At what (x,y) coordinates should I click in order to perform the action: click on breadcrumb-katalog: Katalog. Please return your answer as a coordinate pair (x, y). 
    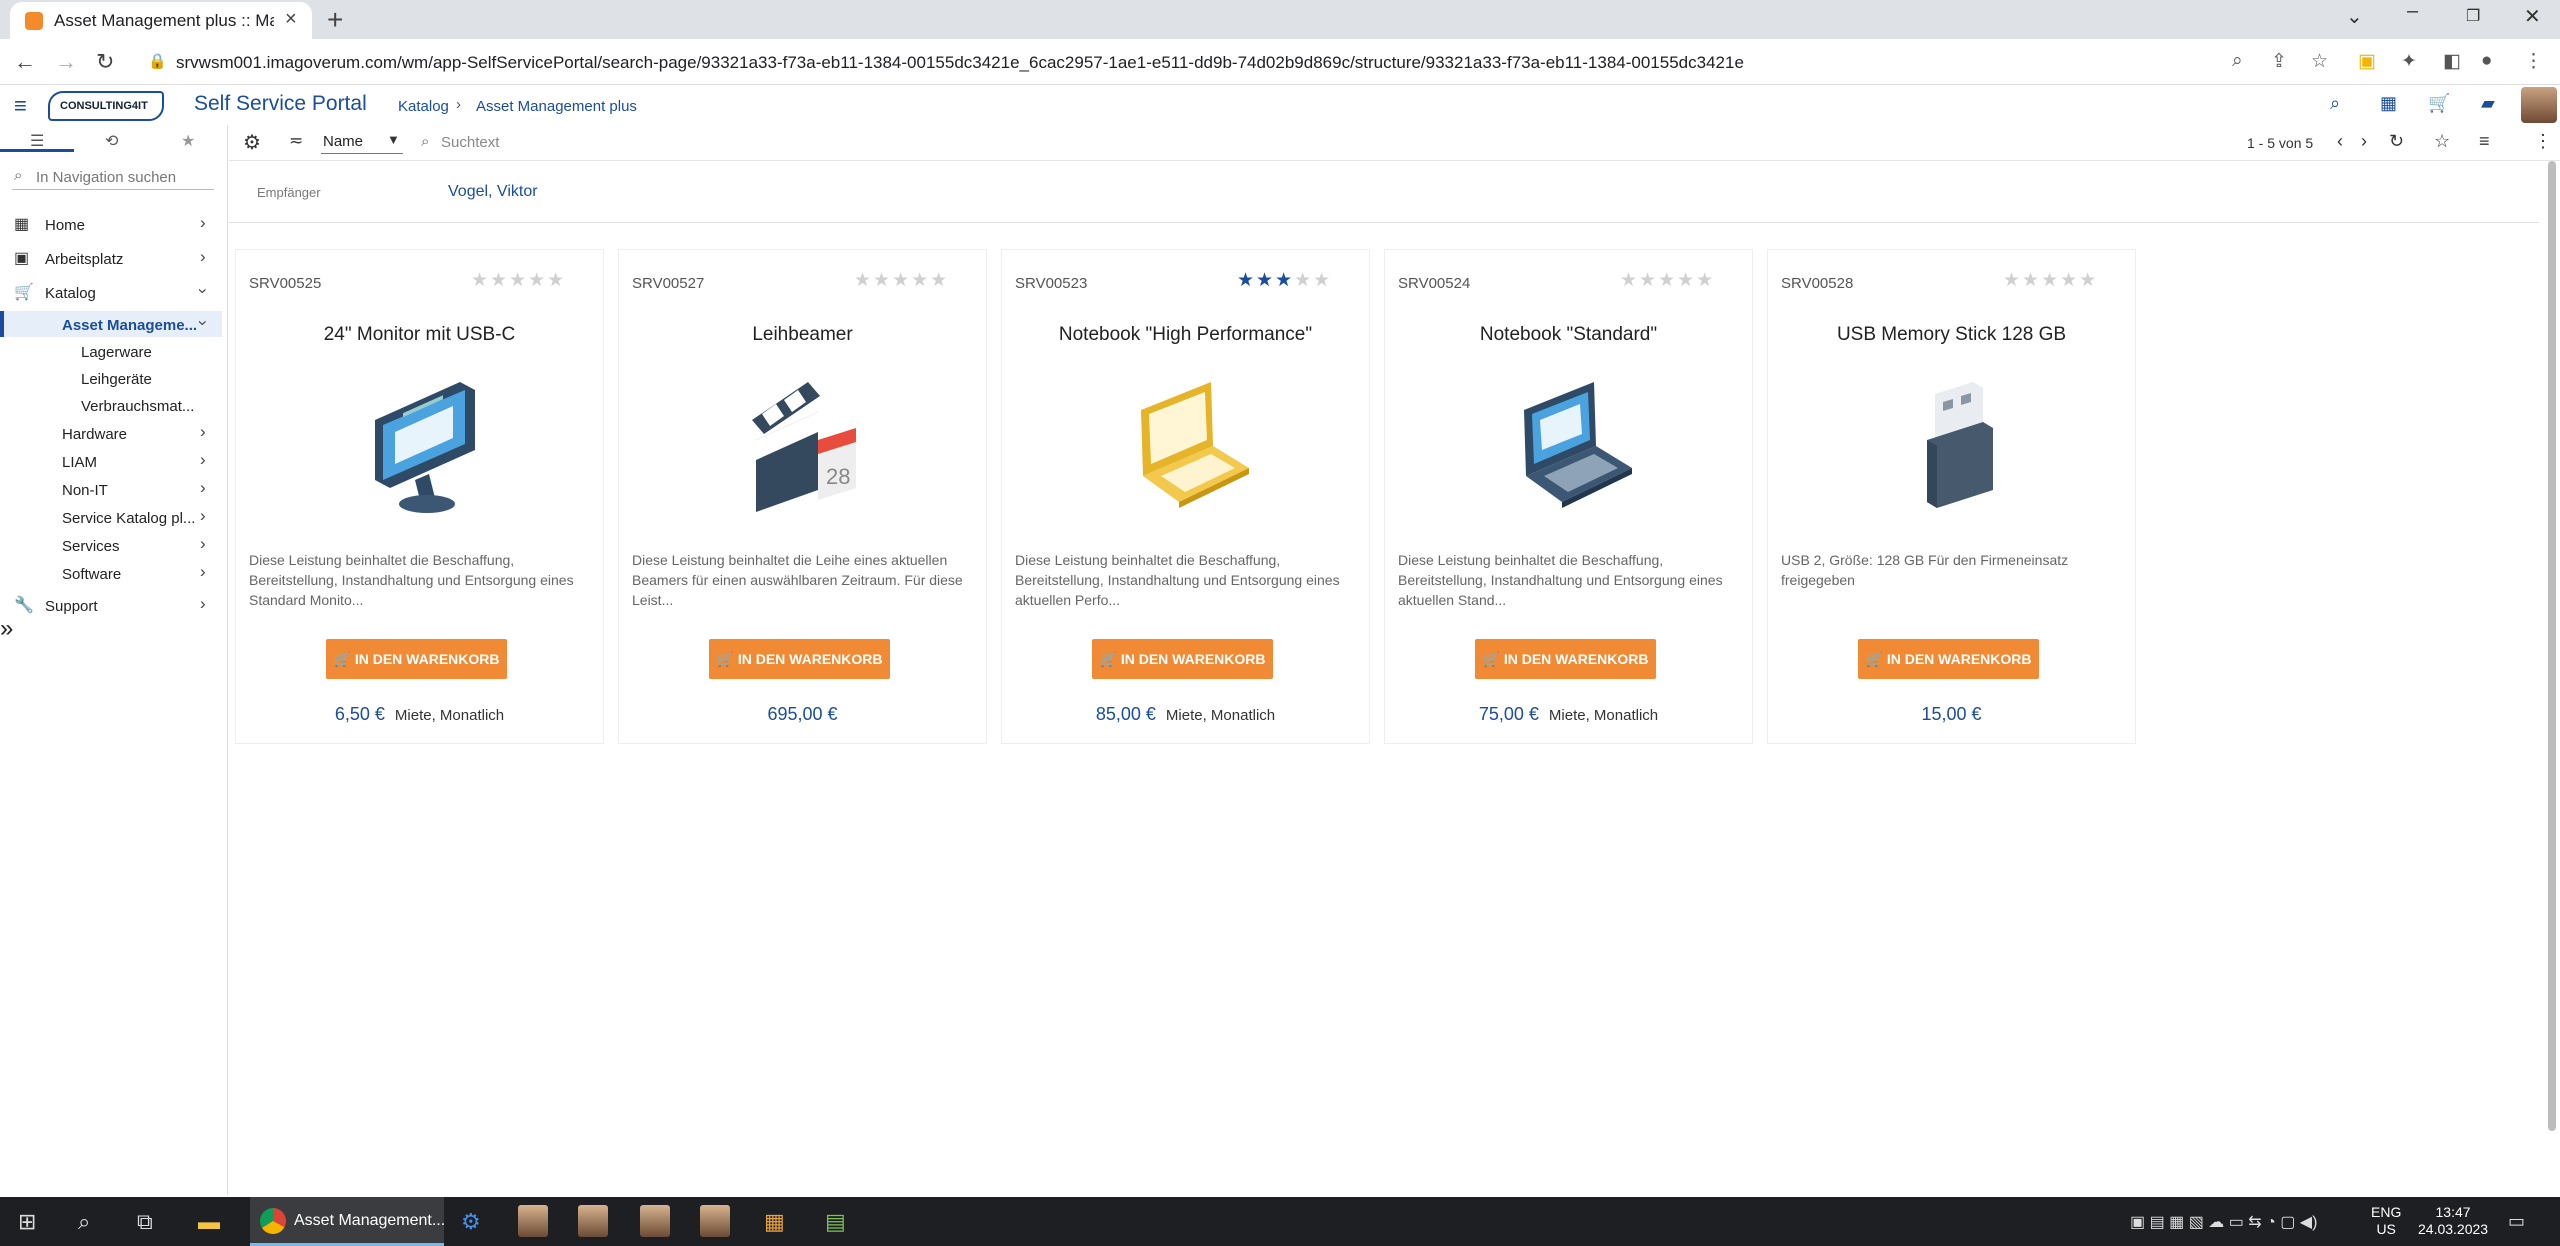
    Looking at the image, I should click on (423, 106).